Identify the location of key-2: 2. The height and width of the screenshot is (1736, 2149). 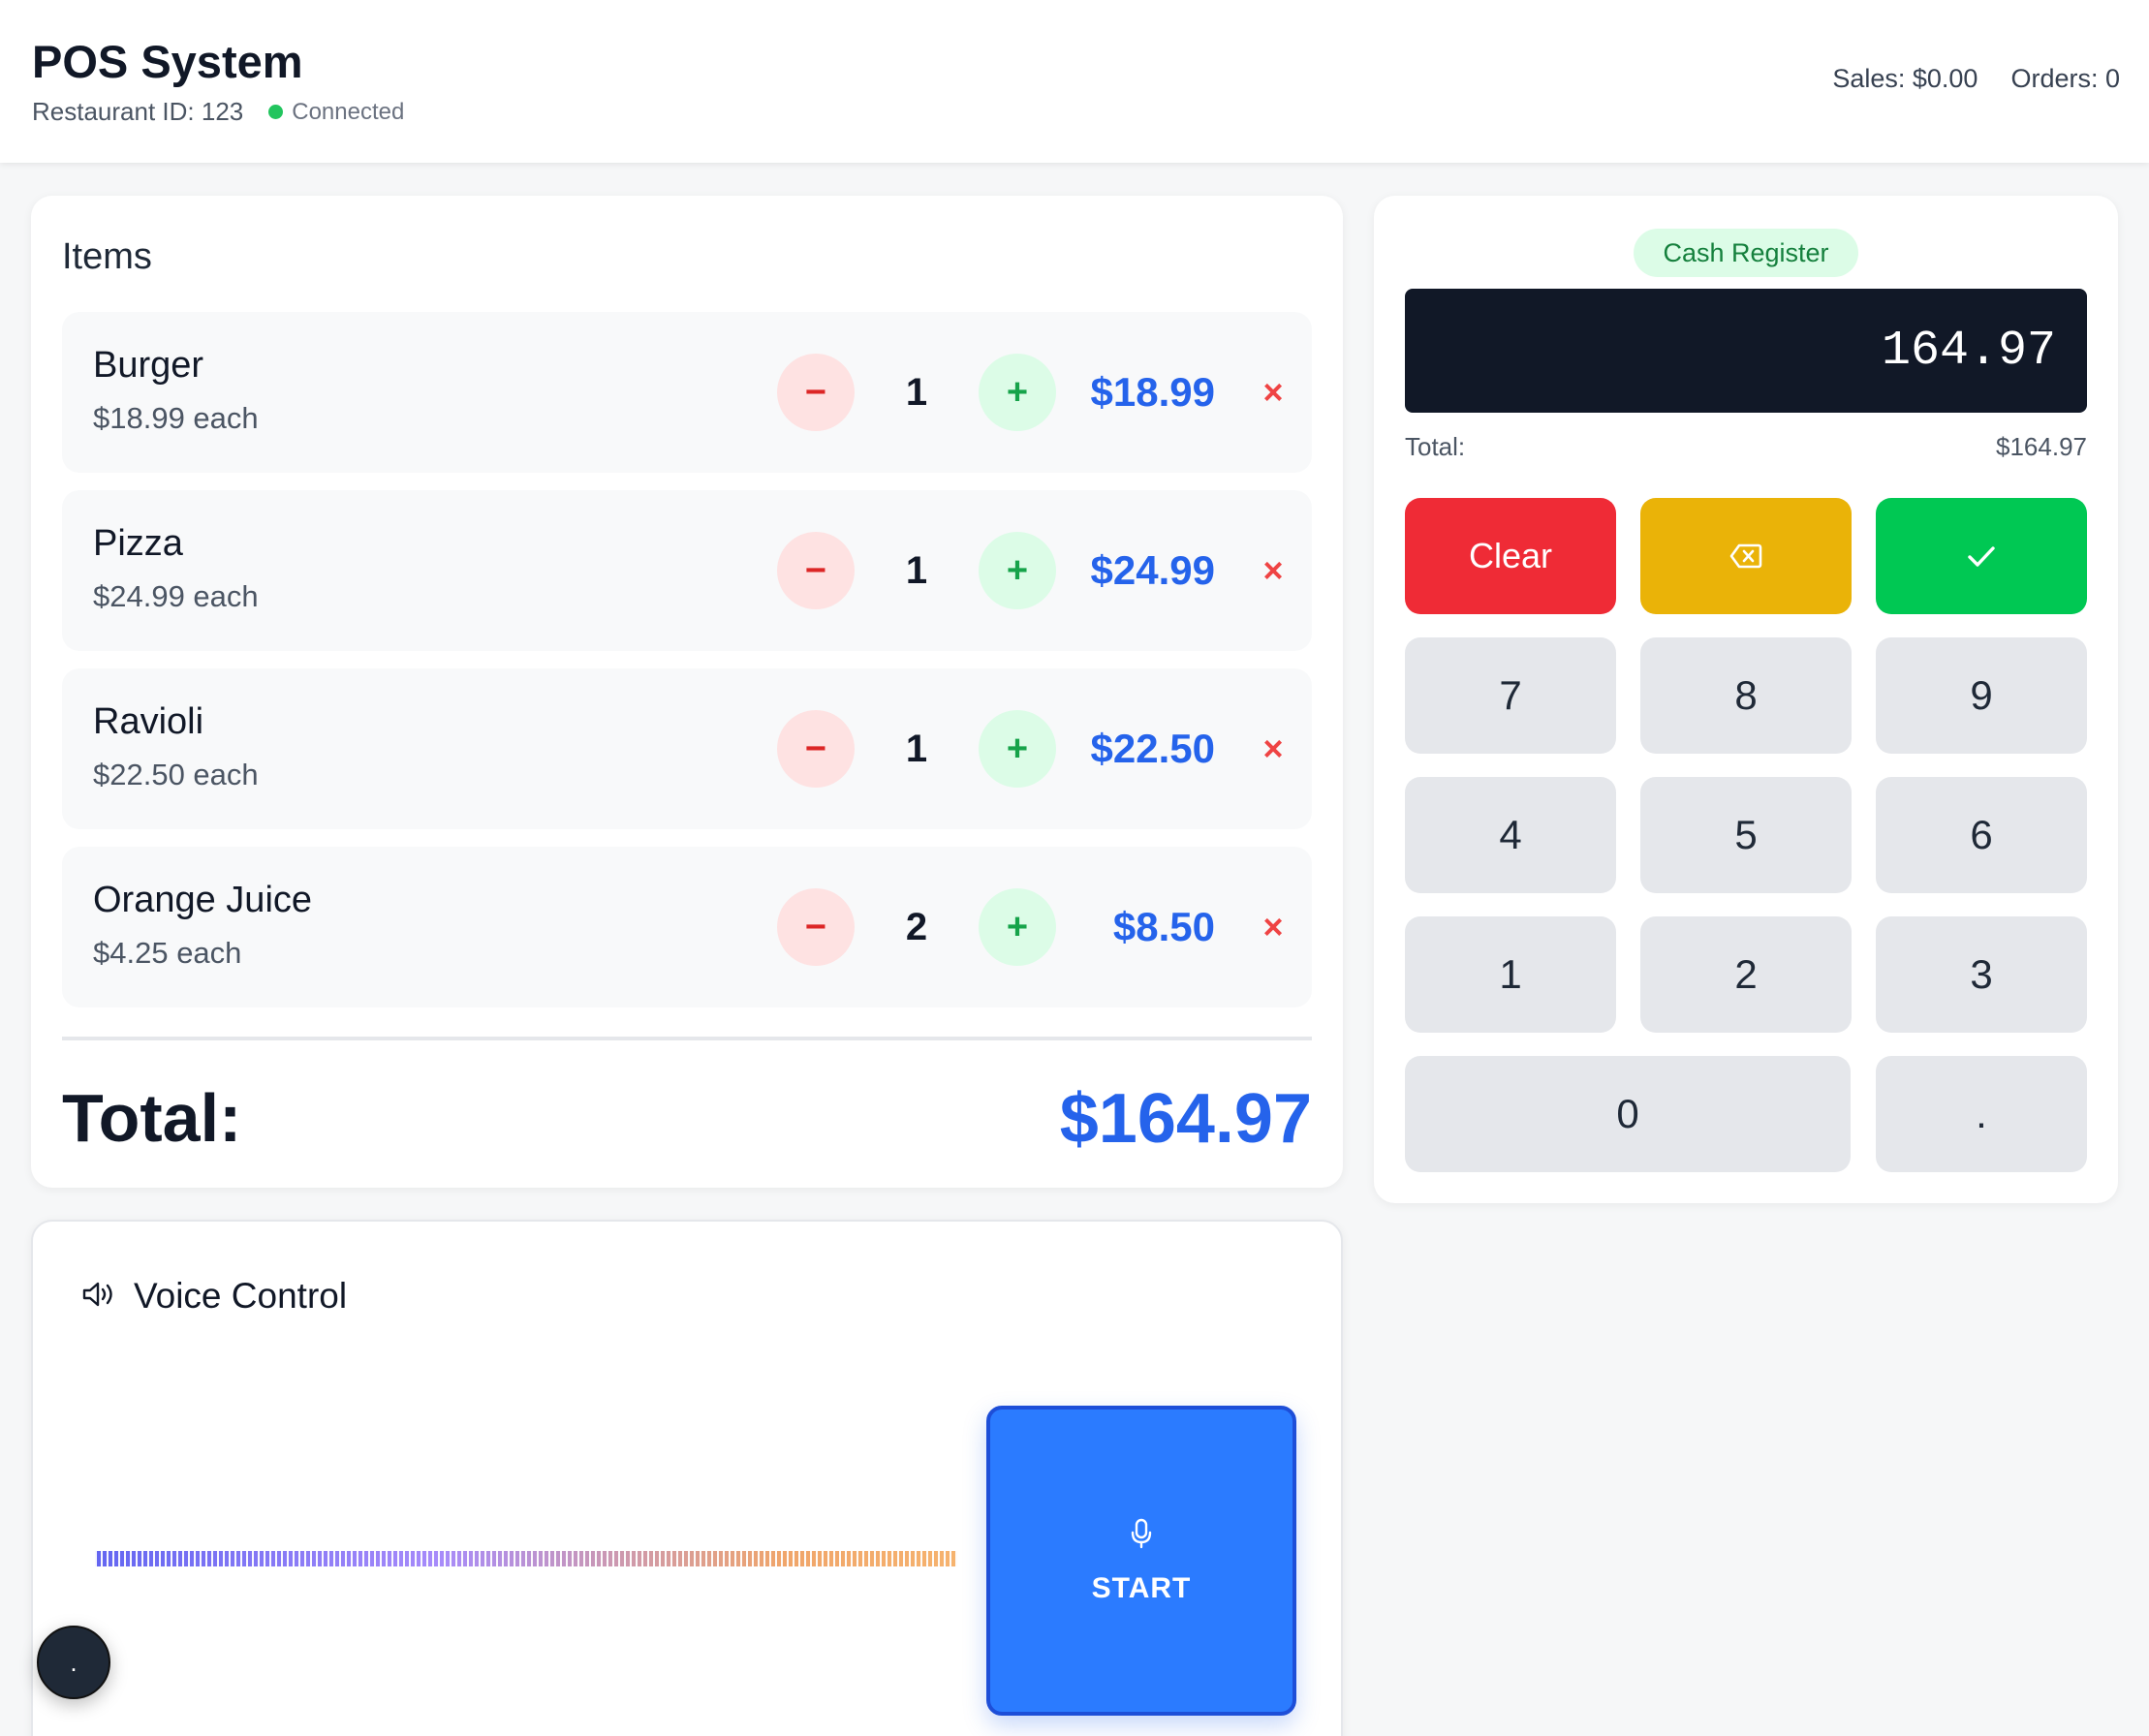
(1746, 974).